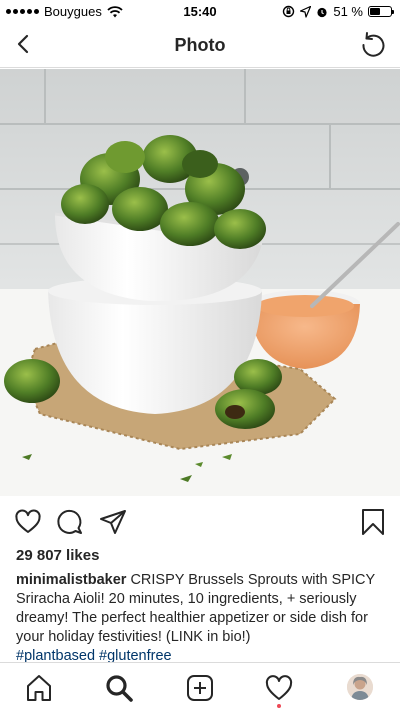 The height and width of the screenshot is (711, 400). Describe the element at coordinates (39, 688) in the screenshot. I see `home-icon` at that location.